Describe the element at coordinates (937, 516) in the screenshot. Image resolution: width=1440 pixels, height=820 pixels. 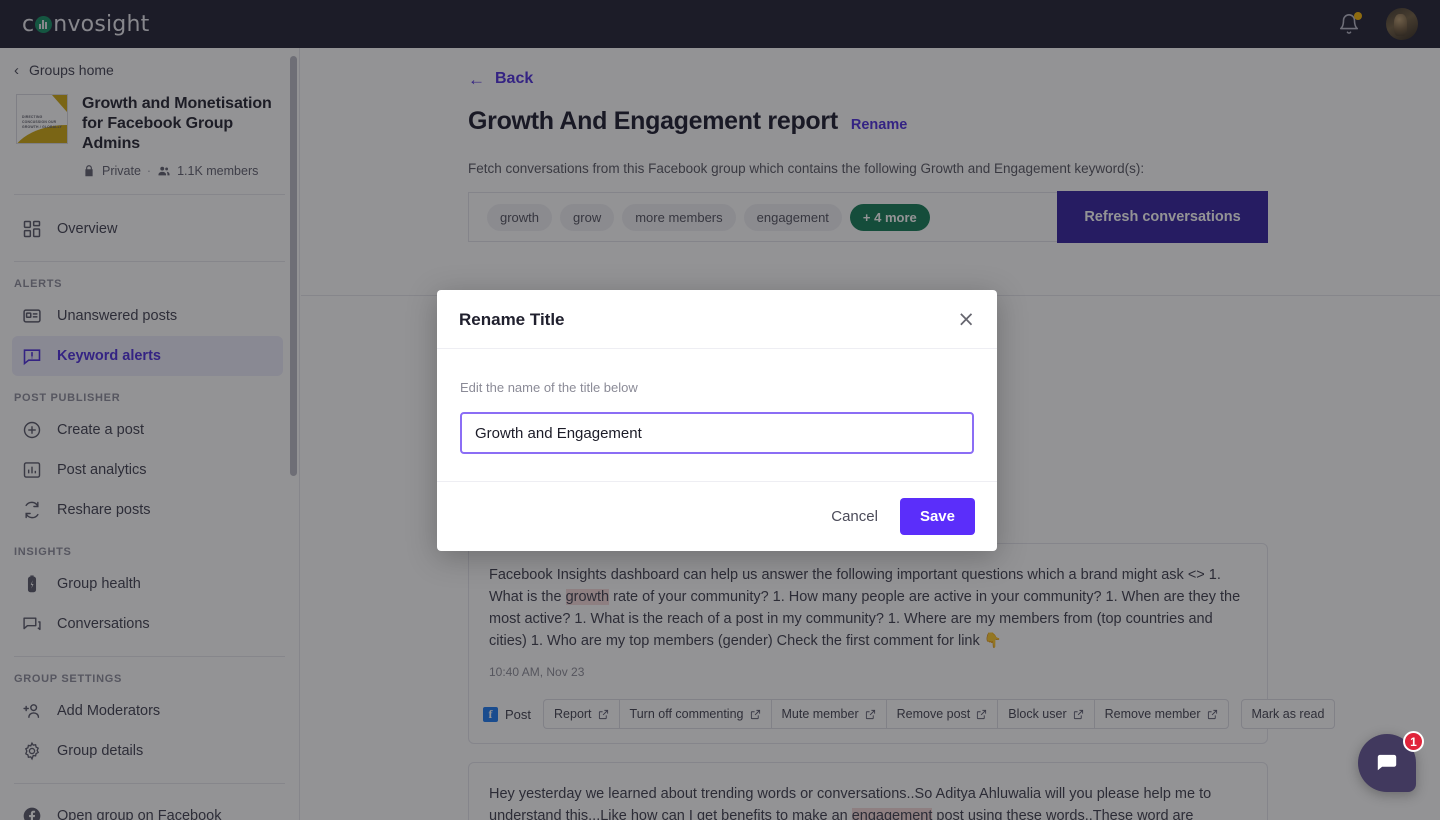
I see `save-button: Save` at that location.